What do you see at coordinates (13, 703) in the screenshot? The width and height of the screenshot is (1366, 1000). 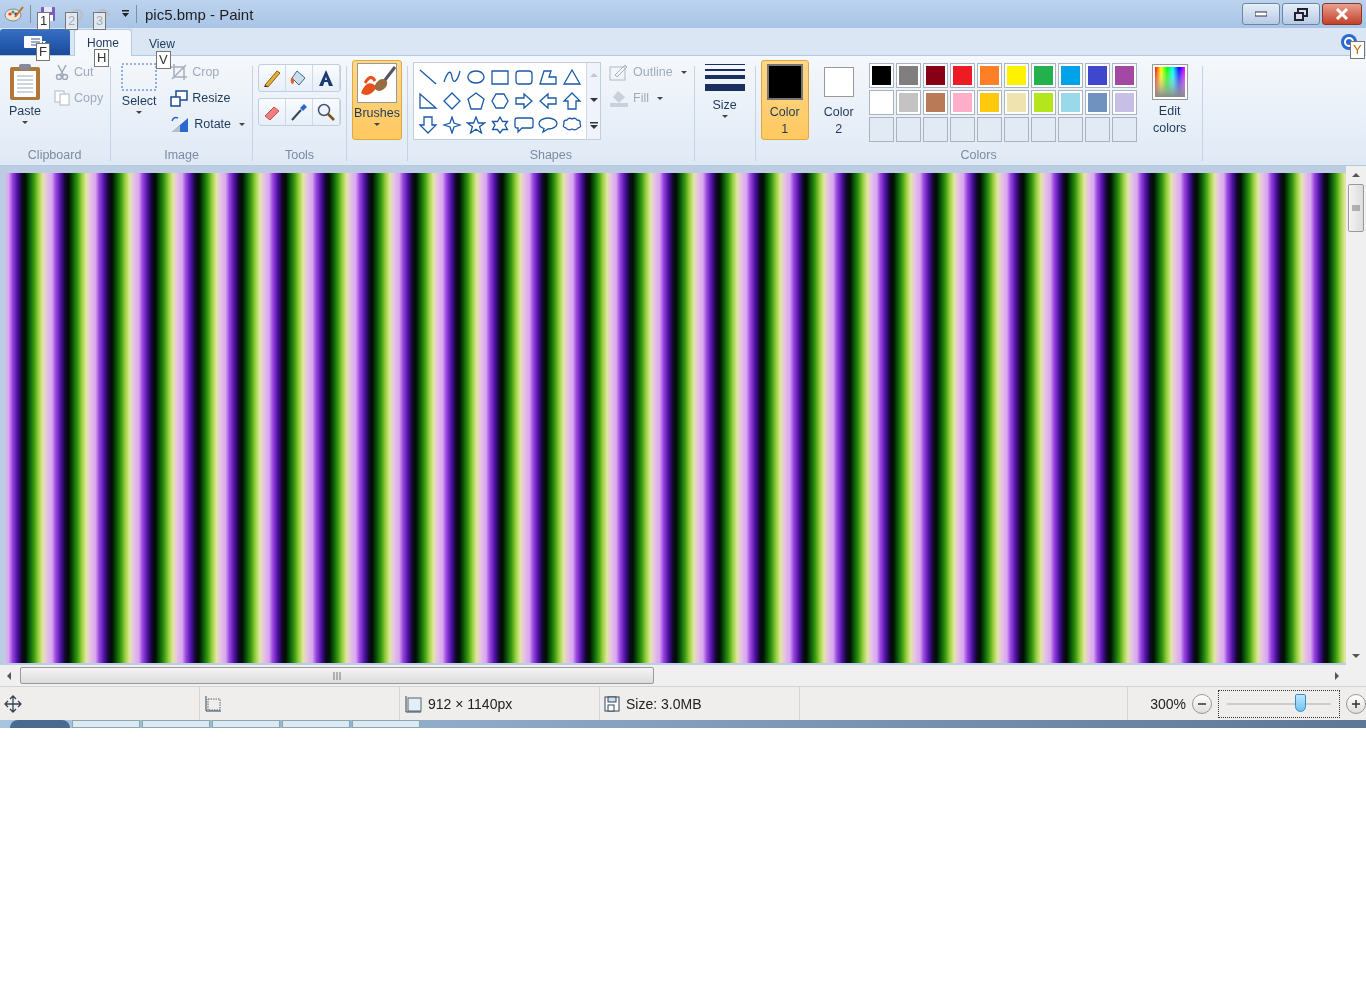 I see `move-icon` at bounding box center [13, 703].